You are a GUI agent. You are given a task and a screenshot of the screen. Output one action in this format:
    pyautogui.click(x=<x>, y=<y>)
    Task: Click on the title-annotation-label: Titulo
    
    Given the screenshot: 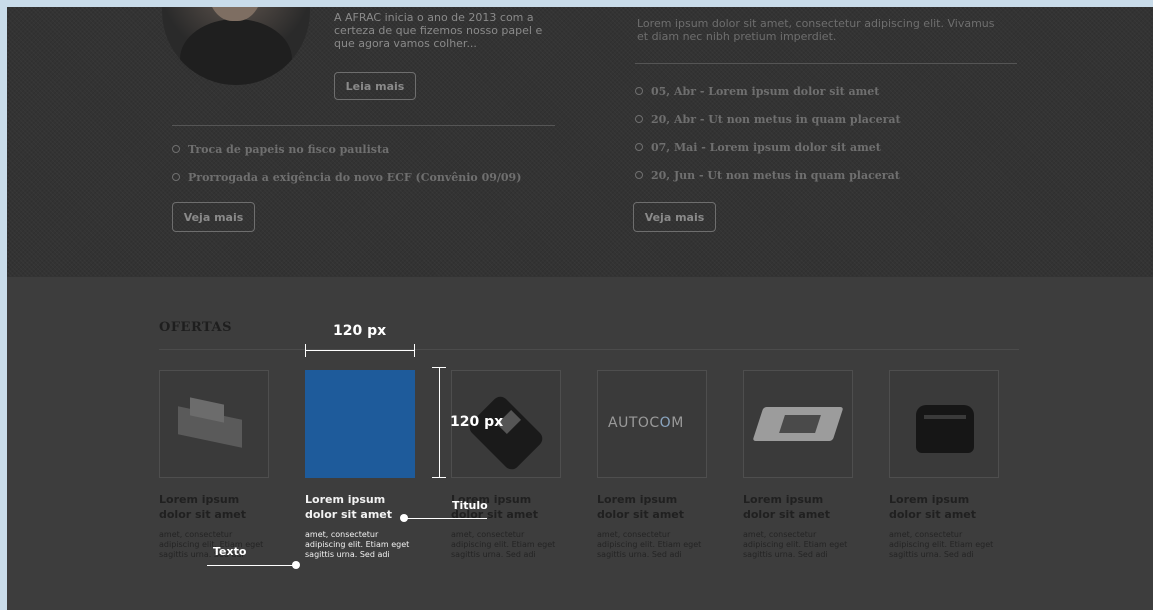 What is the action you would take?
    pyautogui.click(x=470, y=505)
    